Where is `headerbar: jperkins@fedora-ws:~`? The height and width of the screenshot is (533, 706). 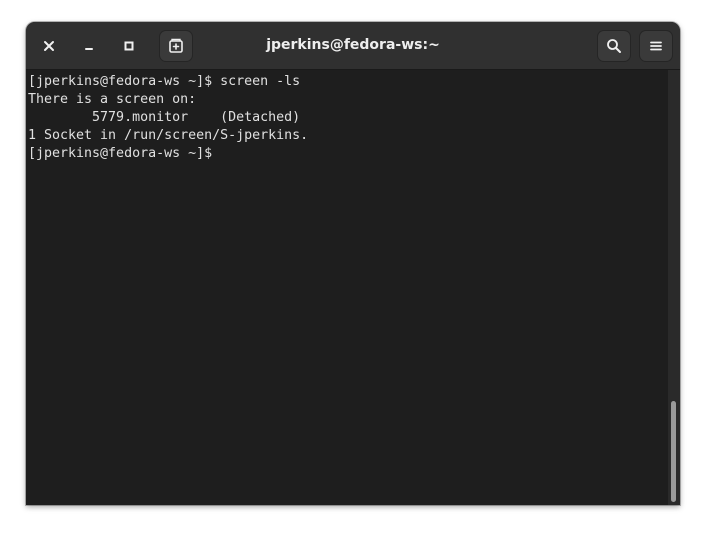 headerbar: jperkins@fedora-ws:~ is located at coordinates (353, 46).